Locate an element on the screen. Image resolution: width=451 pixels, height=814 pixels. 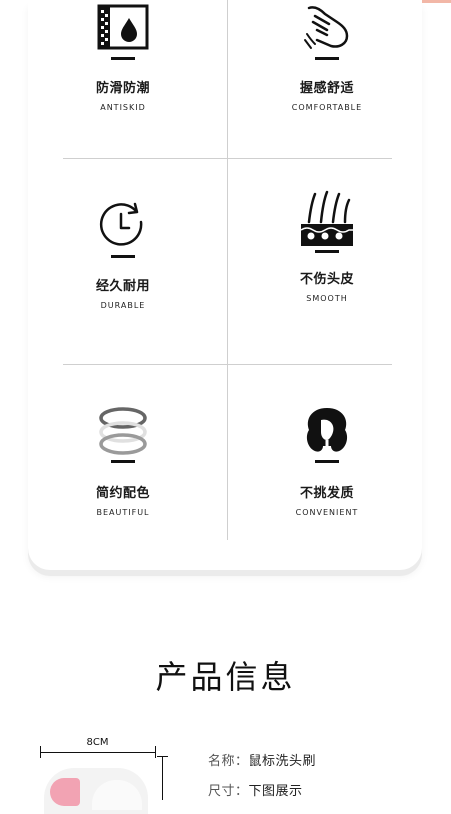
section-title: 产品信息 is located at coordinates (225, 677).